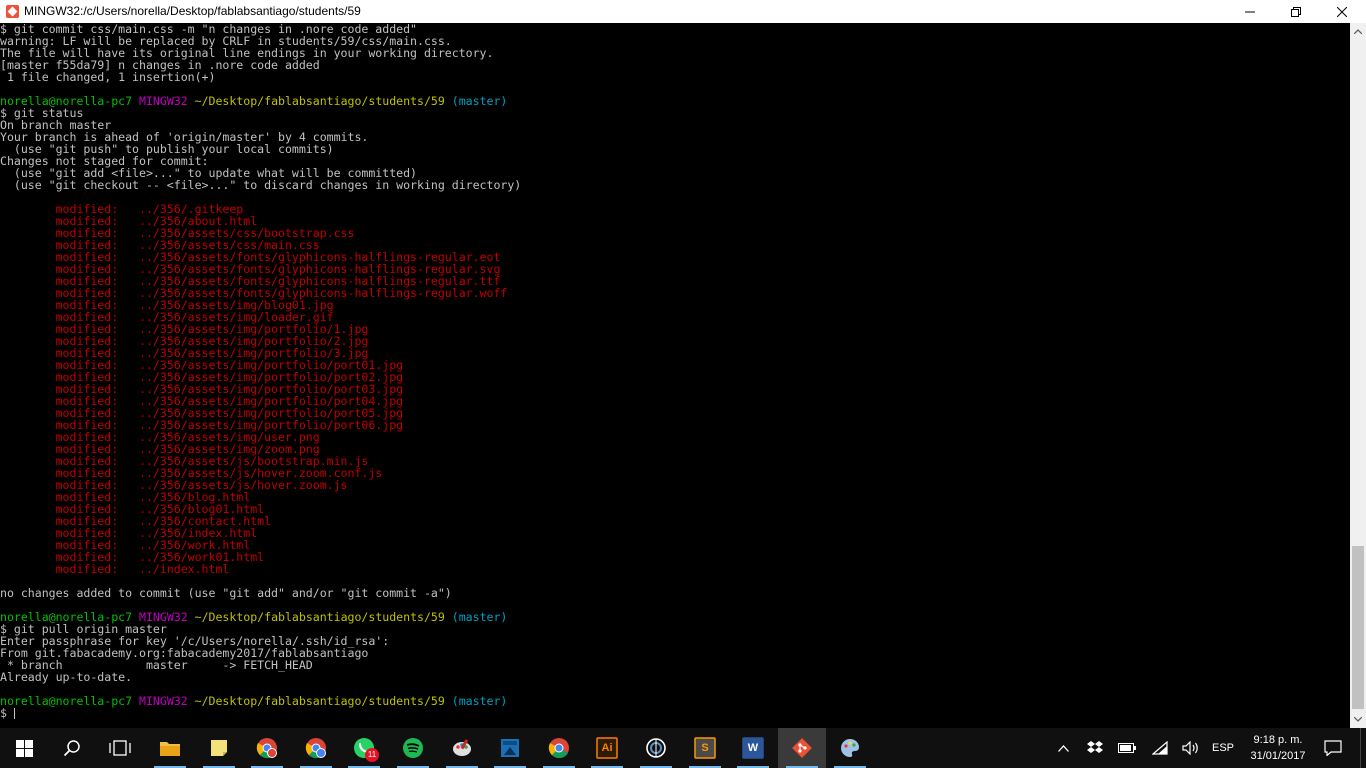 The width and height of the screenshot is (1366, 768). I want to click on paint-icon, so click(462, 748).